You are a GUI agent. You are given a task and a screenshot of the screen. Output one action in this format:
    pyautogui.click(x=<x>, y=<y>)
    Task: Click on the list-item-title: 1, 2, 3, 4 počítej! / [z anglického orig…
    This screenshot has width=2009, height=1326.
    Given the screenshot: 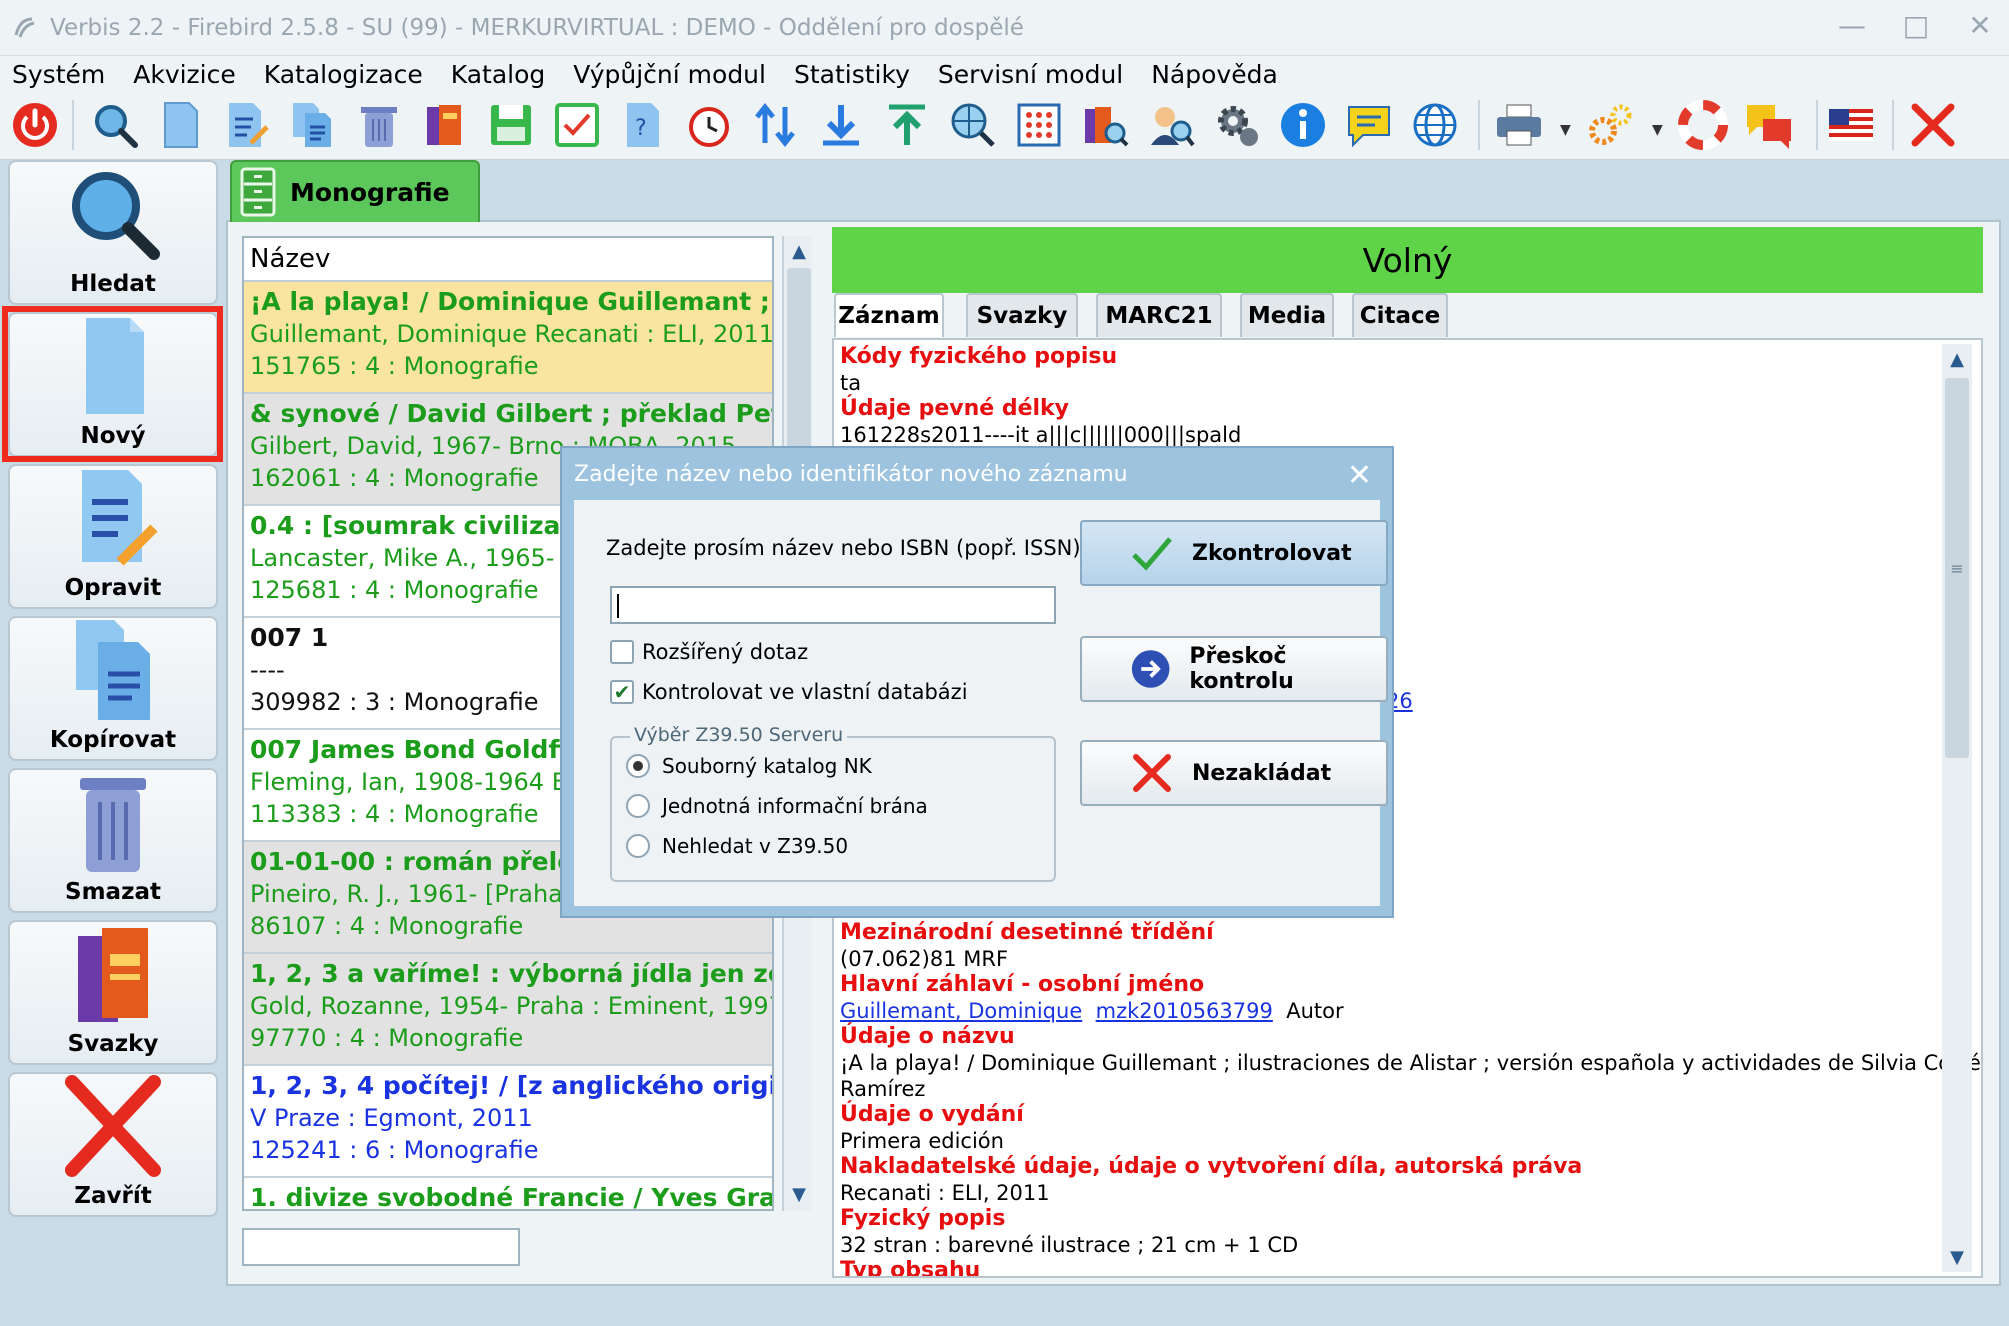 What is the action you would take?
    pyautogui.click(x=511, y=1085)
    